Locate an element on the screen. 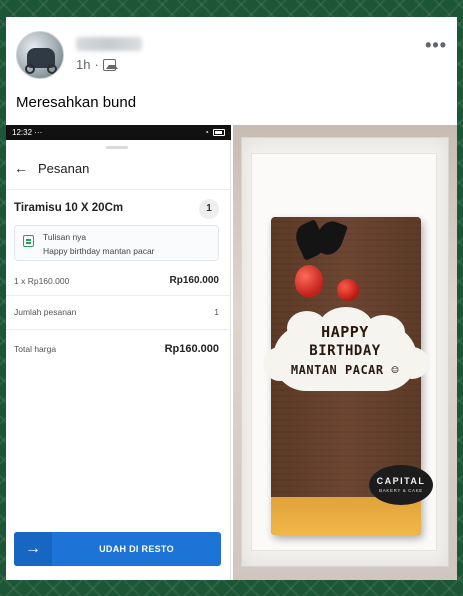 The image size is (463, 596). plaque-line-1: HAPPY is located at coordinates (345, 332).